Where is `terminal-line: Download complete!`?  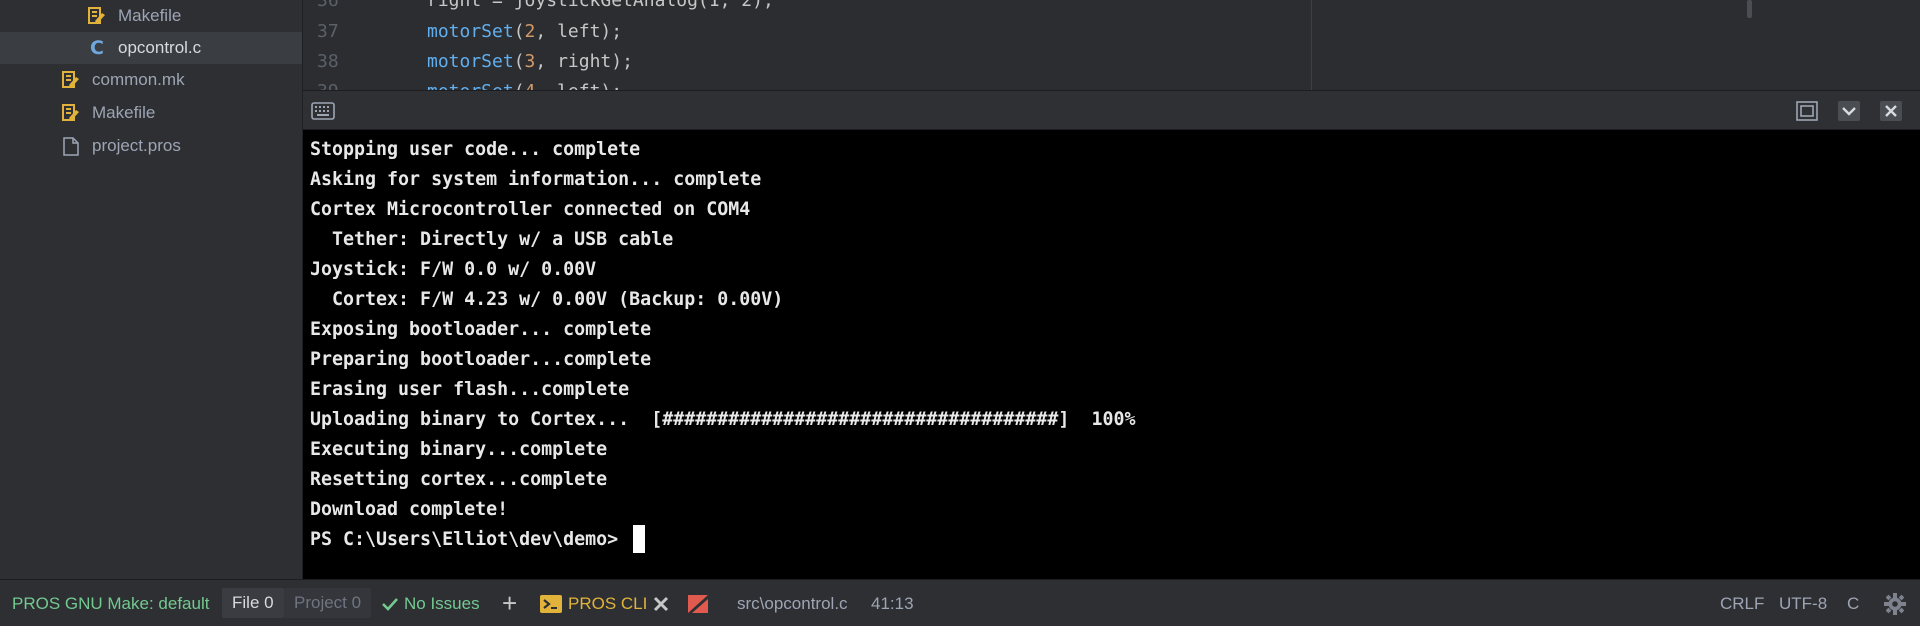 terminal-line: Download complete! is located at coordinates (409, 509).